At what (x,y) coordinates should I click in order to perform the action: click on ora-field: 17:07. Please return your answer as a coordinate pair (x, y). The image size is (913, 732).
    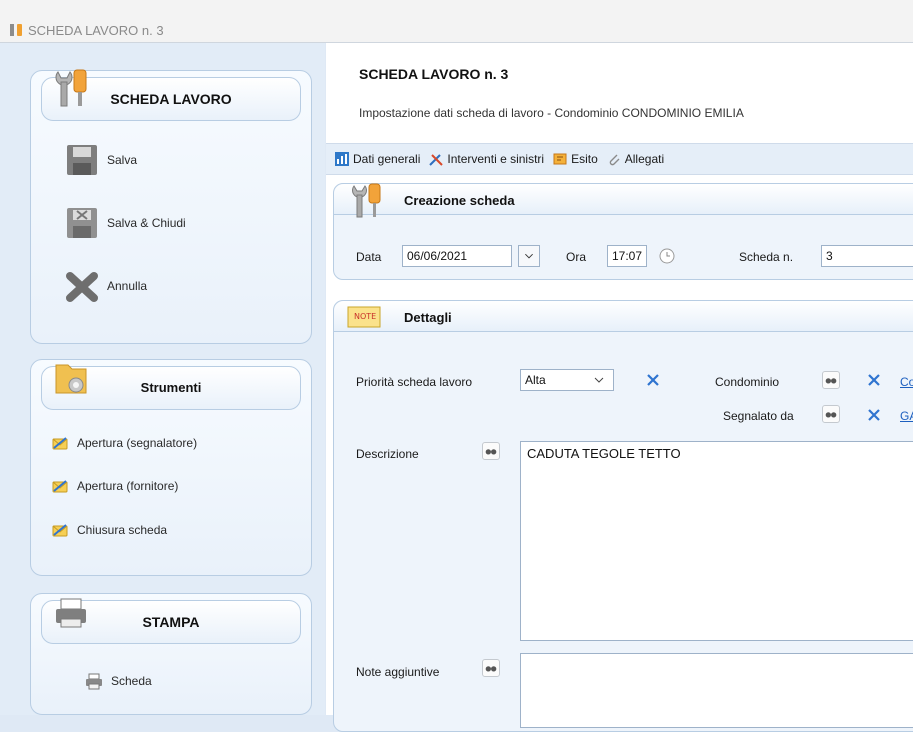
    Looking at the image, I should click on (627, 256).